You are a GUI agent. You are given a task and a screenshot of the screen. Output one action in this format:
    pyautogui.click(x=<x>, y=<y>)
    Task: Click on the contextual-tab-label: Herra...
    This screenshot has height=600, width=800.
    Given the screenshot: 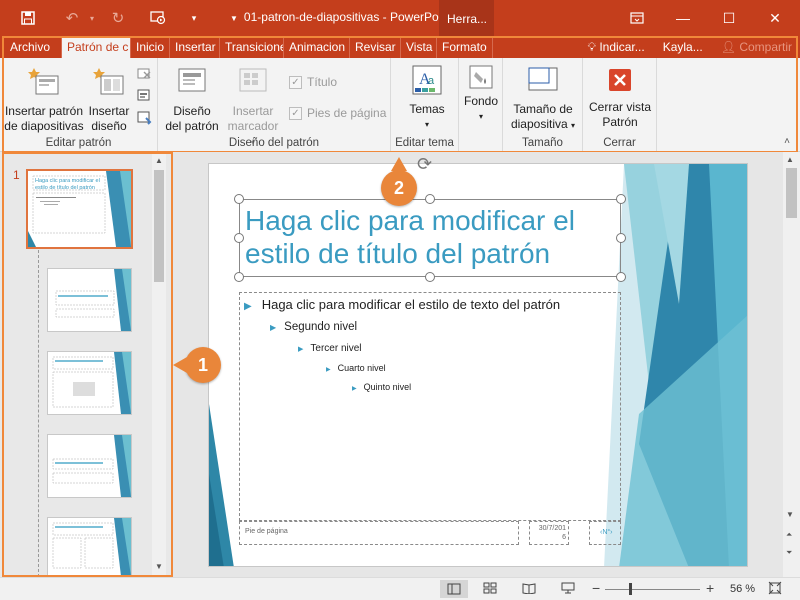 What is the action you would take?
    pyautogui.click(x=466, y=18)
    